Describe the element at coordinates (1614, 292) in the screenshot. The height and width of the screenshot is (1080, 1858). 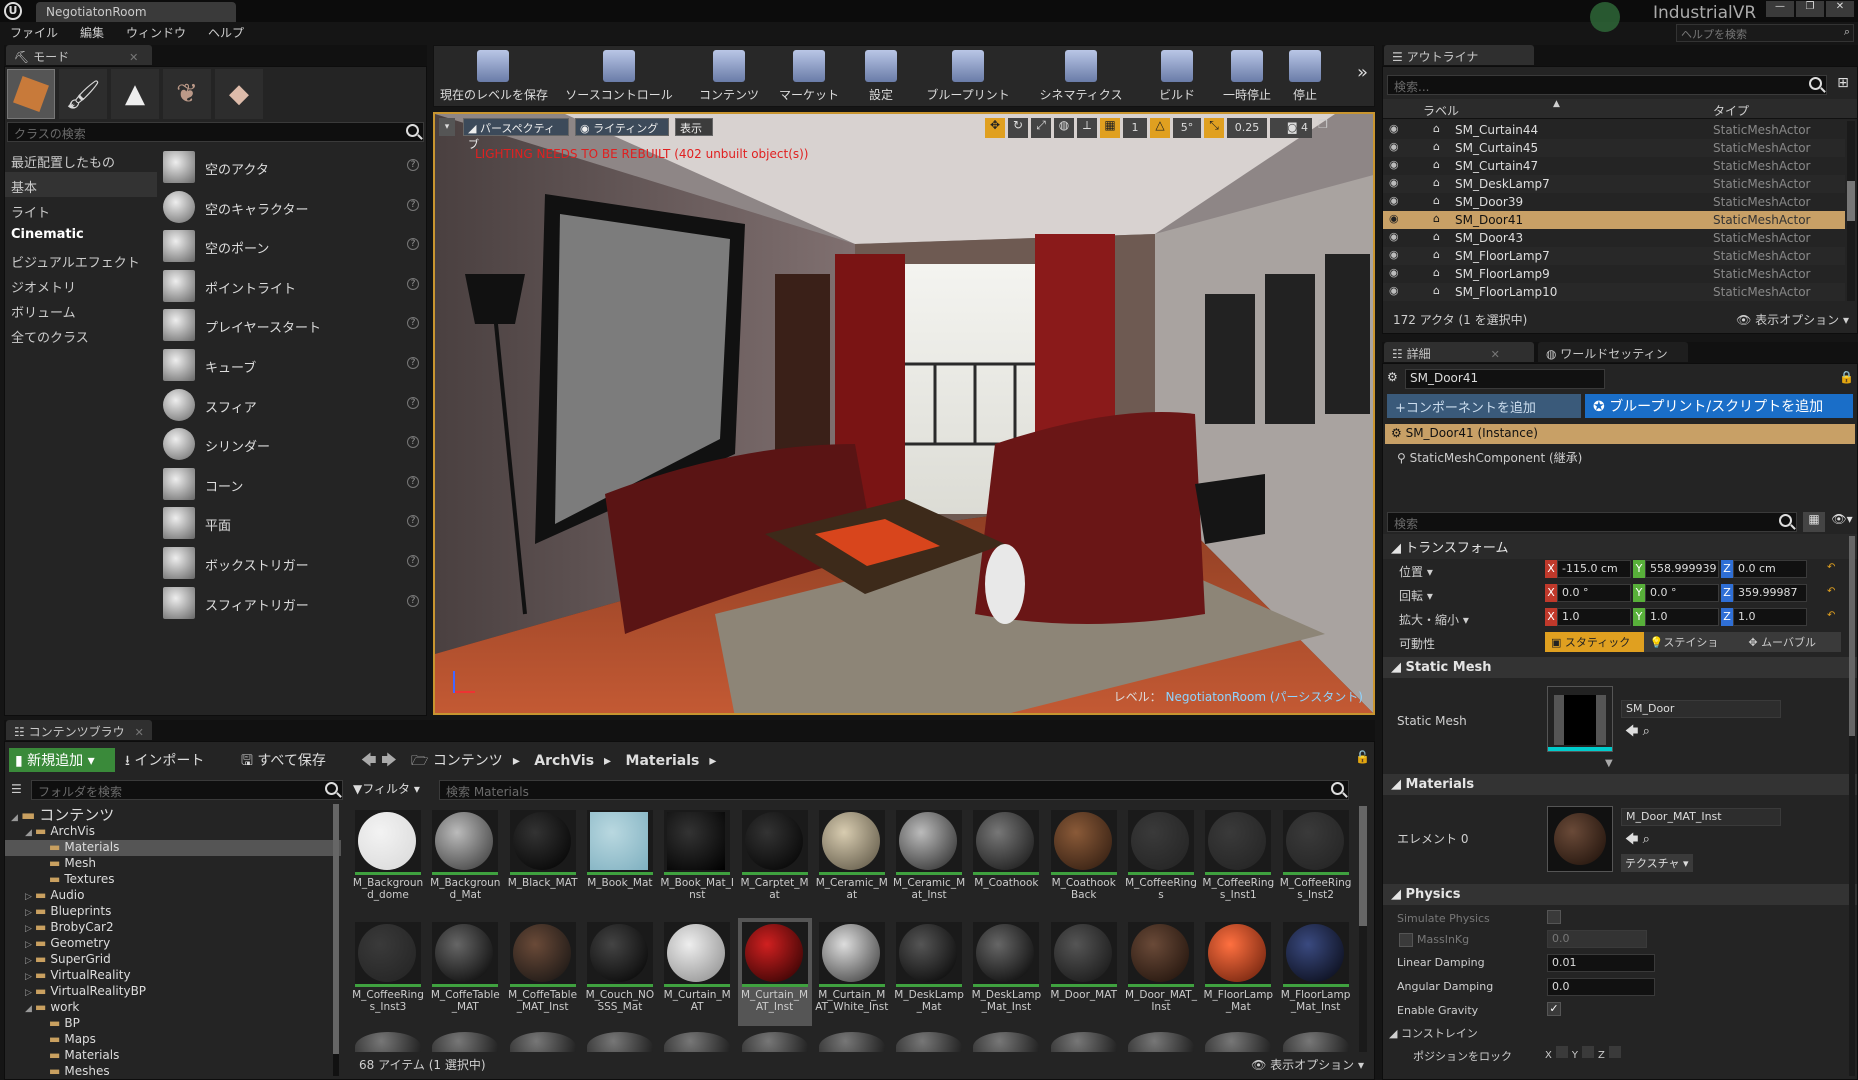
I see `outliner-row: ◉ ⌂ SM_FloorLamp10 StaticMeshActor` at that location.